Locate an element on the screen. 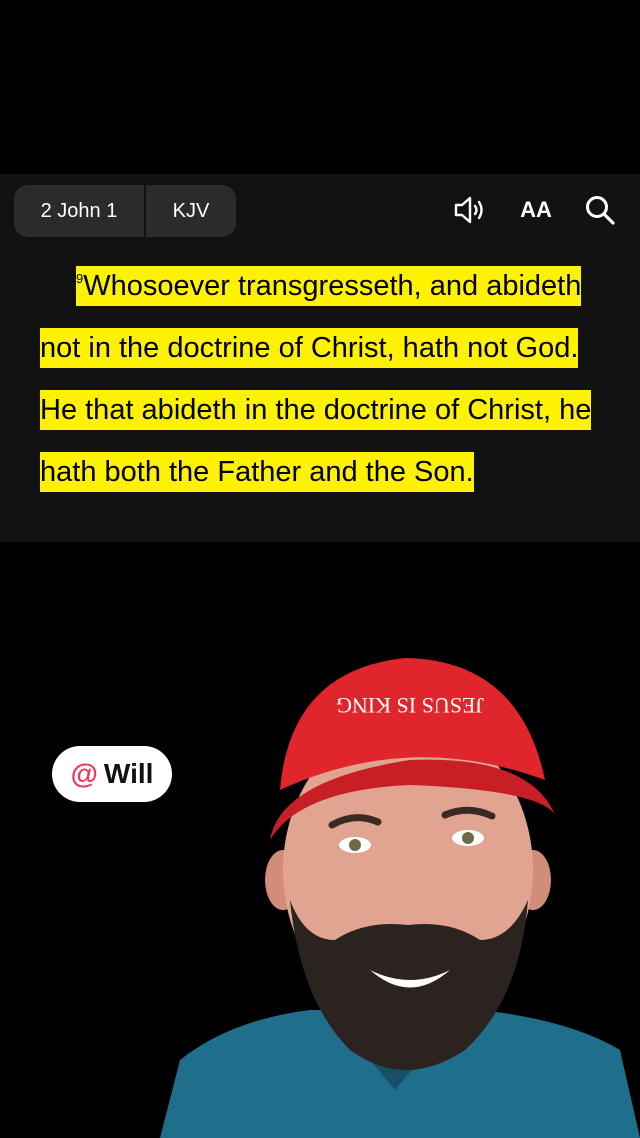 The image size is (640, 1138). font-size-label: AA is located at coordinates (536, 209).